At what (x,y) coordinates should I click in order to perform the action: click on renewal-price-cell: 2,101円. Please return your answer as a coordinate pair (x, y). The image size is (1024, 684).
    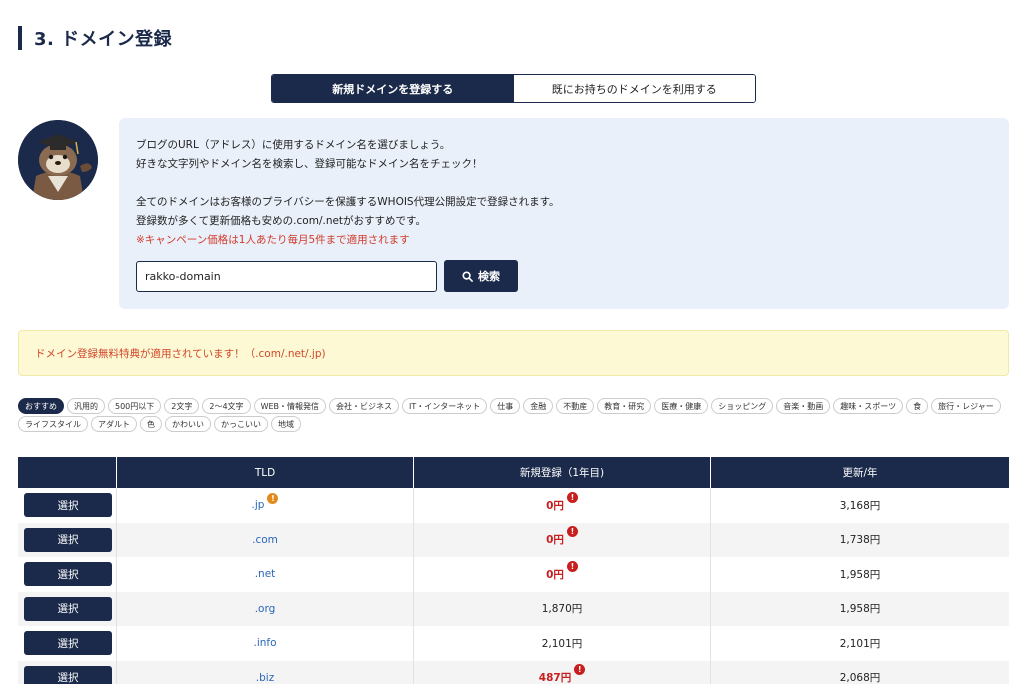
    Looking at the image, I should click on (860, 643).